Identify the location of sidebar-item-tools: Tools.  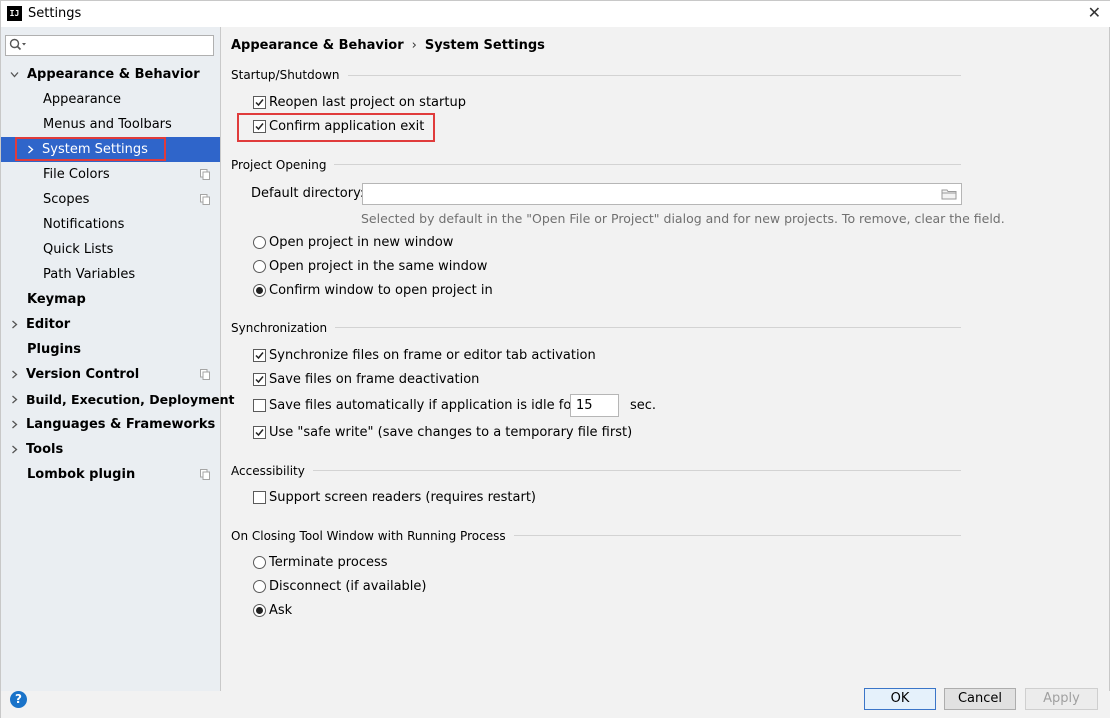
(110, 449).